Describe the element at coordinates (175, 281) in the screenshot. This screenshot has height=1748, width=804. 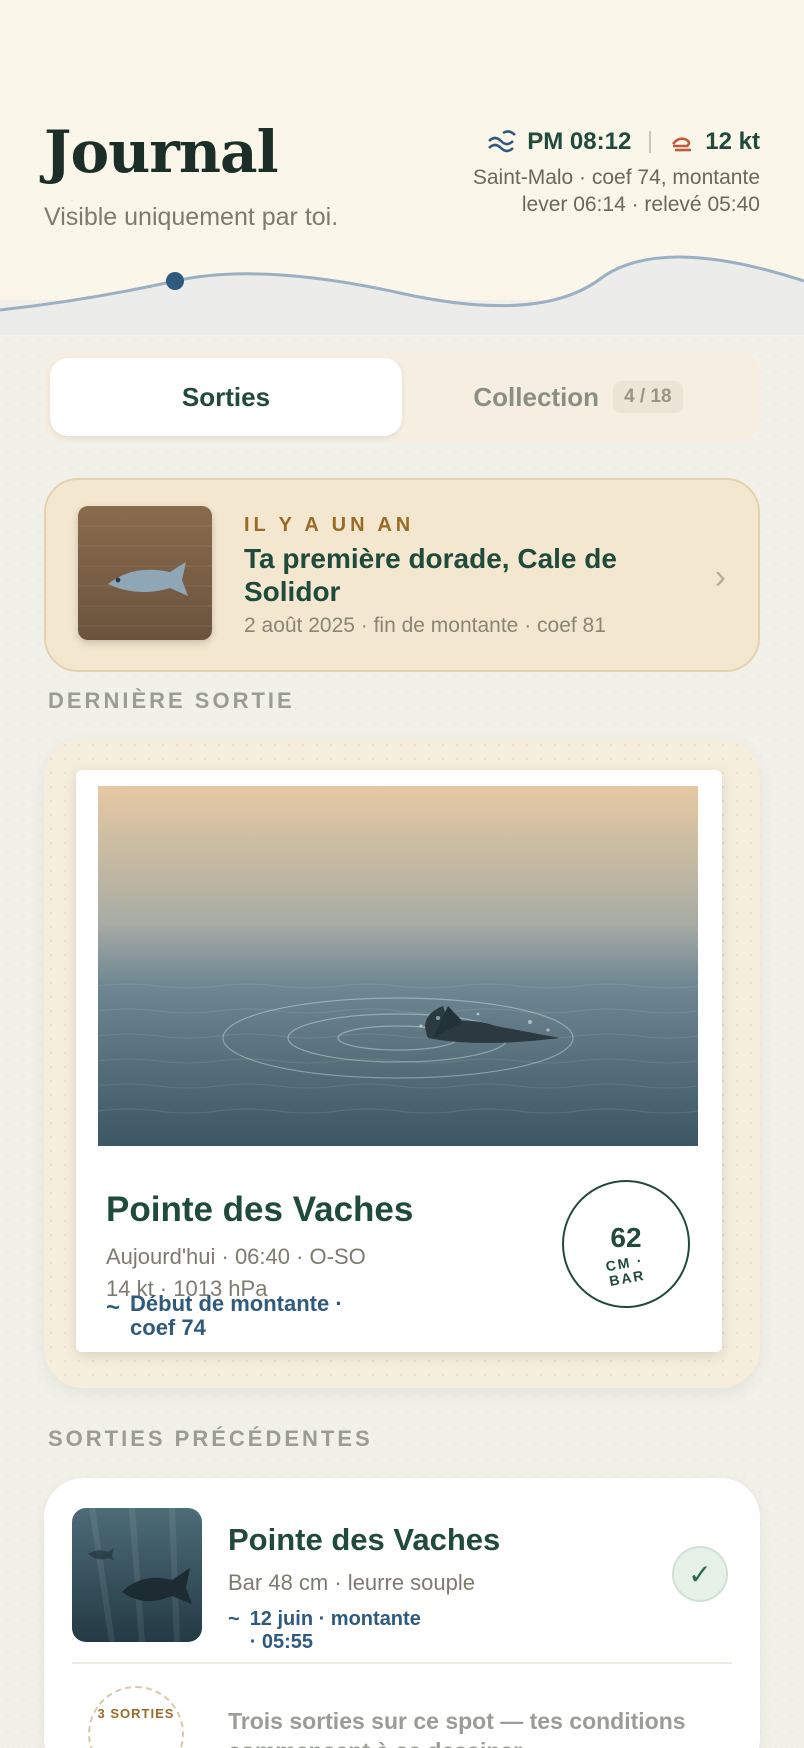
I see `current-tide-marker` at that location.